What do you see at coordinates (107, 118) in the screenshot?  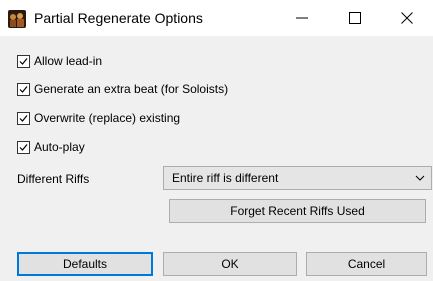 I see `checkbox-label: Overwrite (replace) existing` at bounding box center [107, 118].